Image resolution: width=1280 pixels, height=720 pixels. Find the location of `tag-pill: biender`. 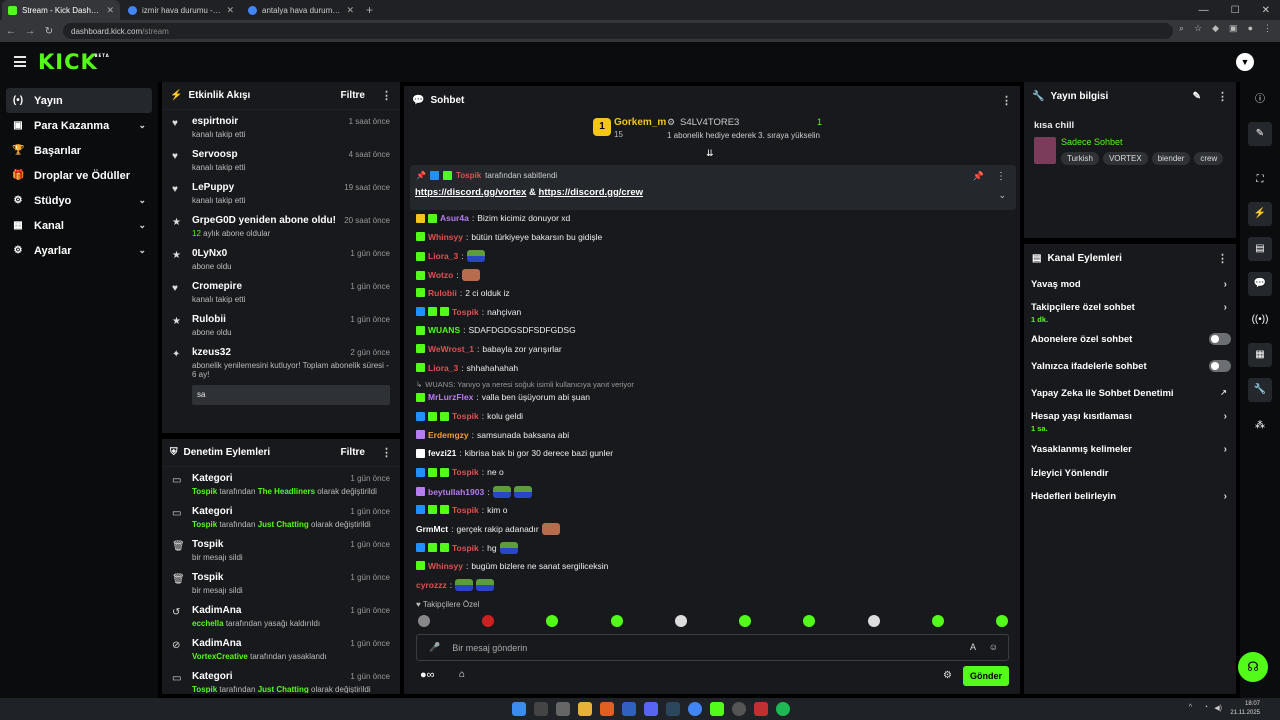

tag-pill: biender is located at coordinates (1171, 158).